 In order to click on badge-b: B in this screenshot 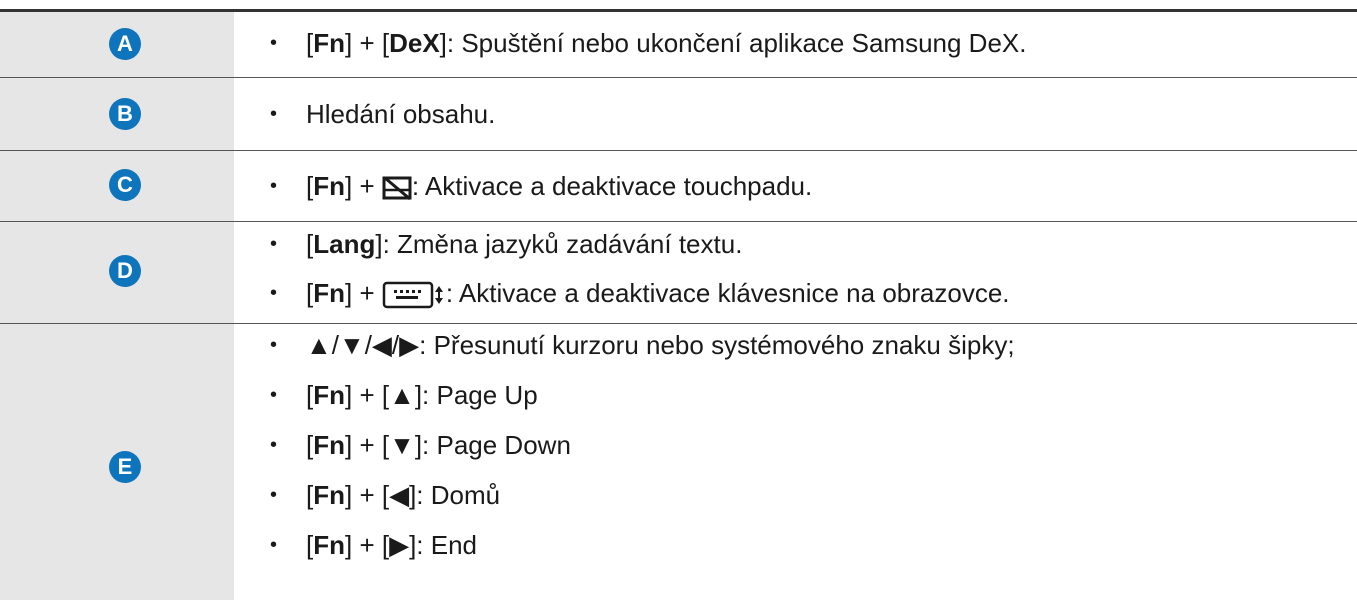, I will do `click(125, 114)`.